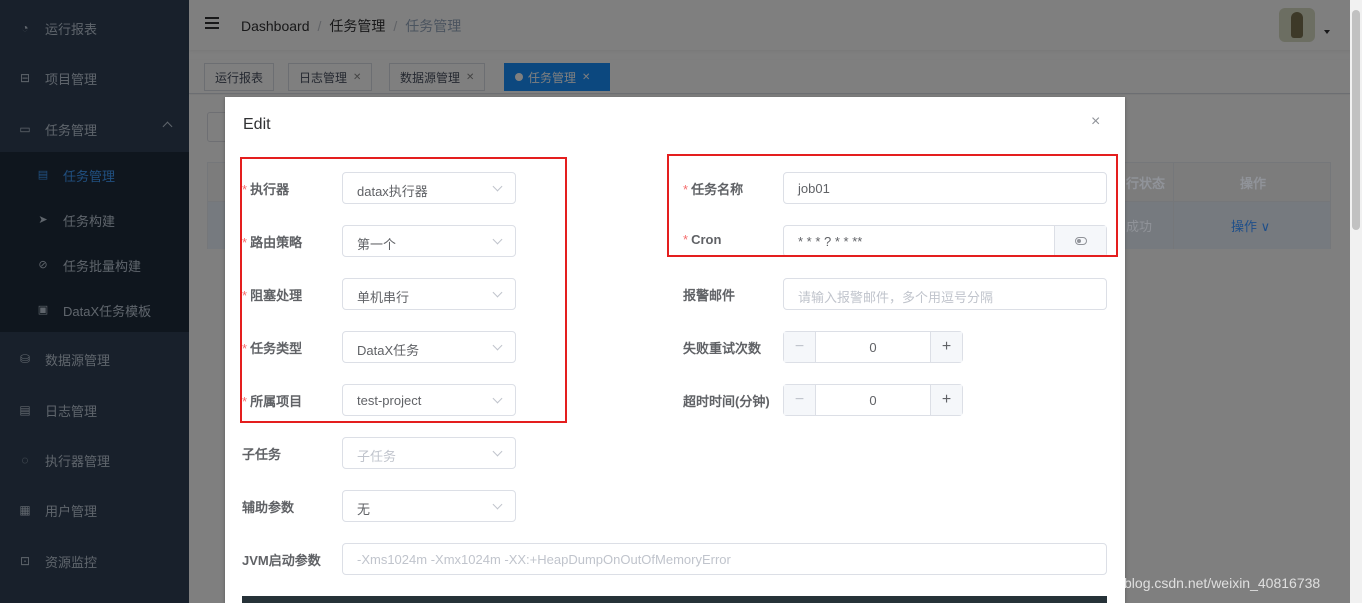 The image size is (1362, 603). What do you see at coordinates (722, 348) in the screenshot?
I see `retry-label: 失败重试次数` at bounding box center [722, 348].